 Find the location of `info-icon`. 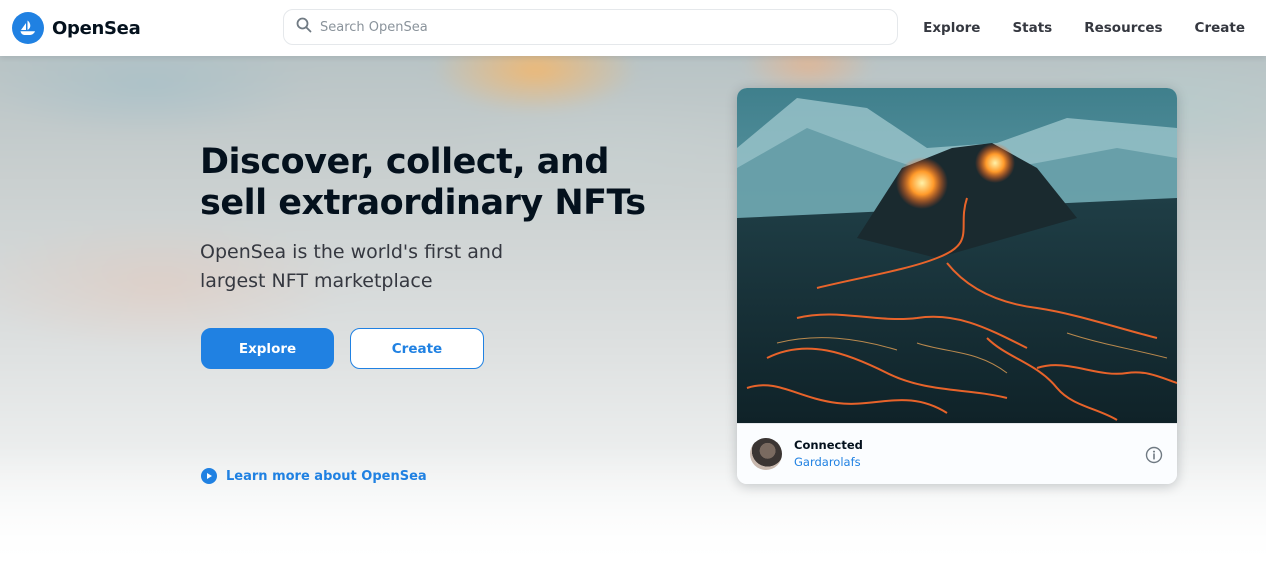

info-icon is located at coordinates (1154, 455).